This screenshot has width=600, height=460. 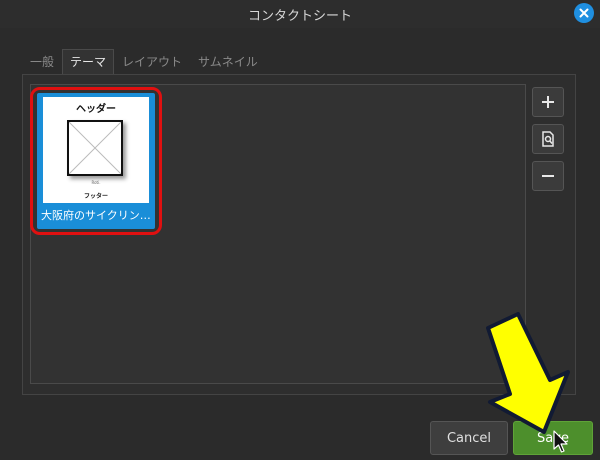 What do you see at coordinates (228, 61) in the screenshot?
I see `tab-thumbnail: サムネイル` at bounding box center [228, 61].